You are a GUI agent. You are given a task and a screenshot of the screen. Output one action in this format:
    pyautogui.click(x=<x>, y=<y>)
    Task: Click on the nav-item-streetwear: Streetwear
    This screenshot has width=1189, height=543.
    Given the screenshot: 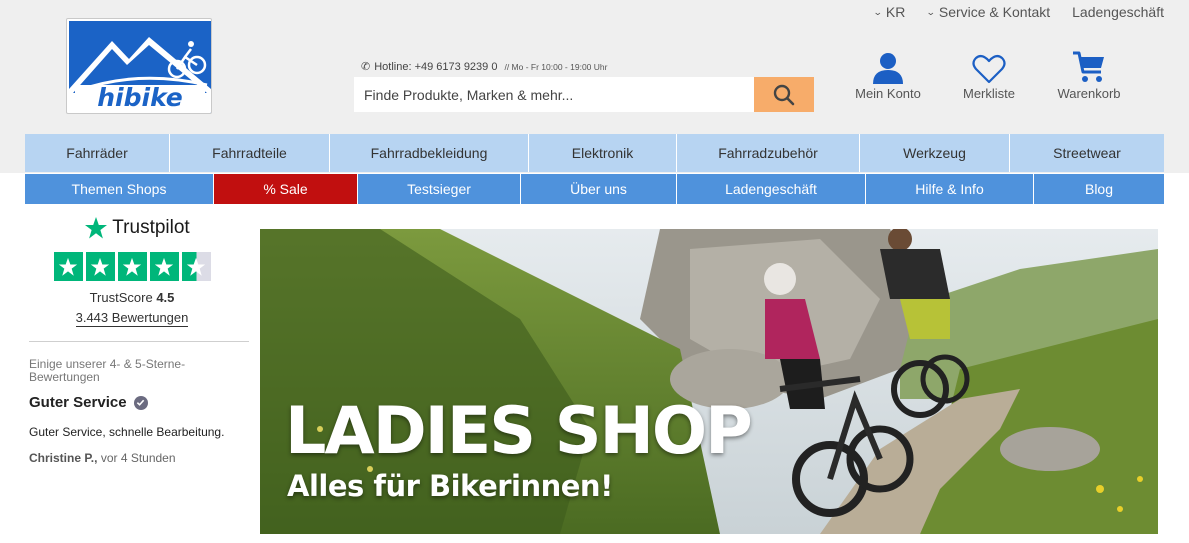 What is the action you would take?
    pyautogui.click(x=1087, y=153)
    